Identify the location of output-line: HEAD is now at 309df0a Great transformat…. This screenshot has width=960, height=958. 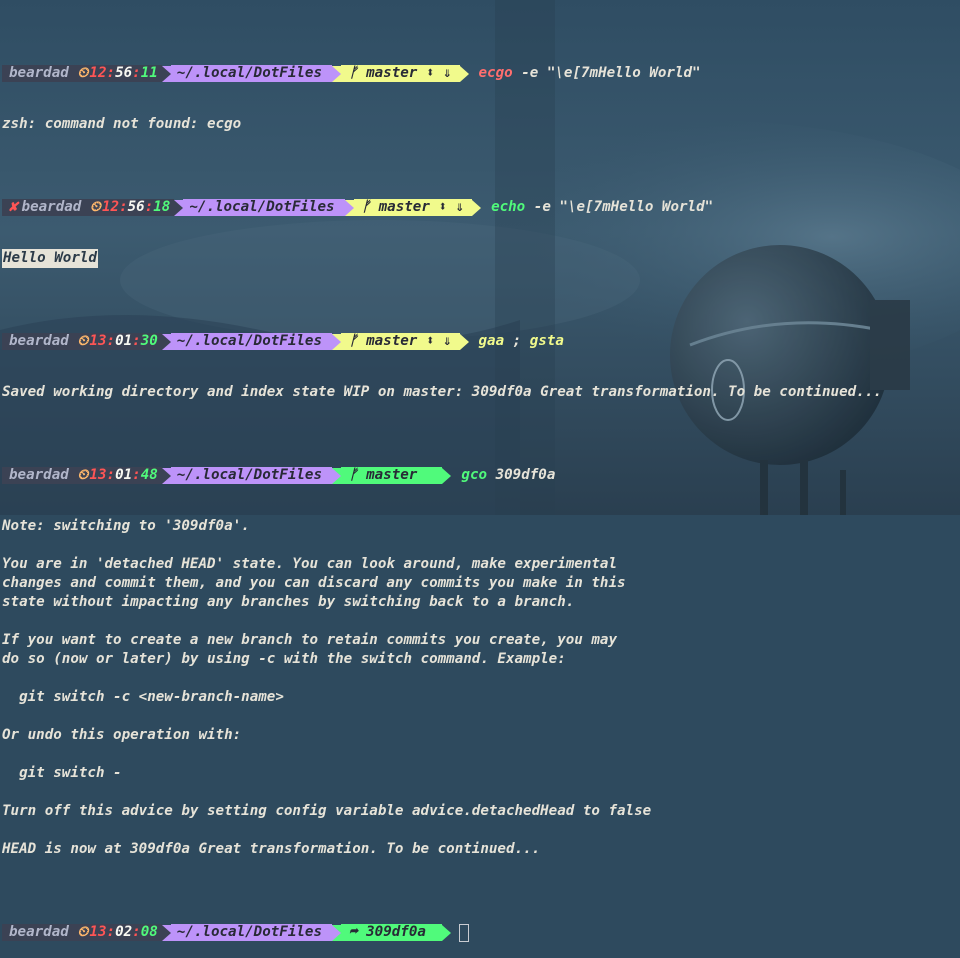
(271, 849).